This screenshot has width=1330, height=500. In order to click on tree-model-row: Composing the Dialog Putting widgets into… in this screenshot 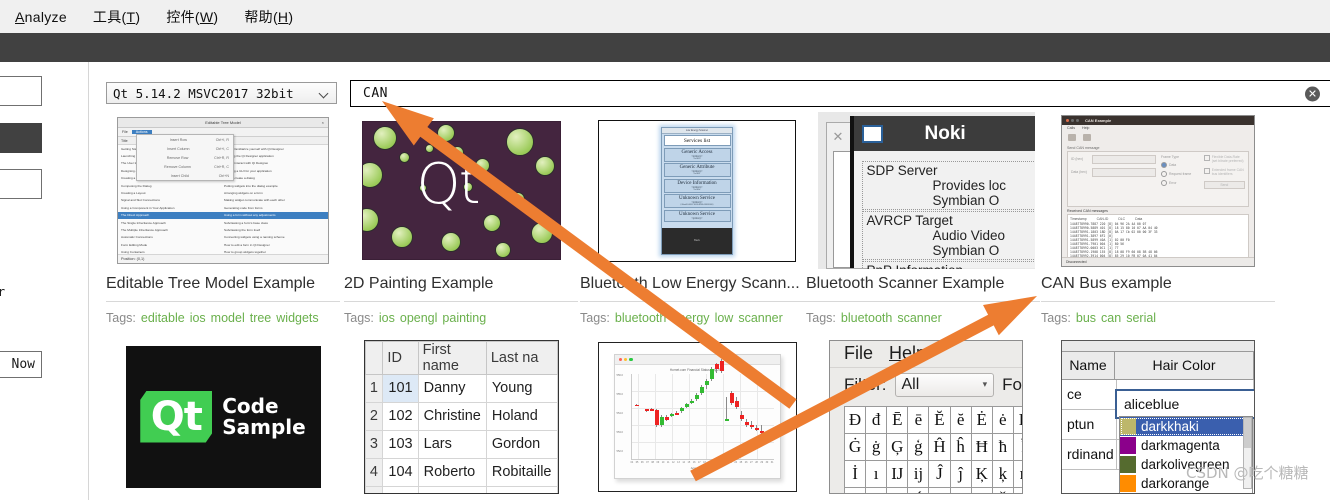, I will do `click(223, 185)`.